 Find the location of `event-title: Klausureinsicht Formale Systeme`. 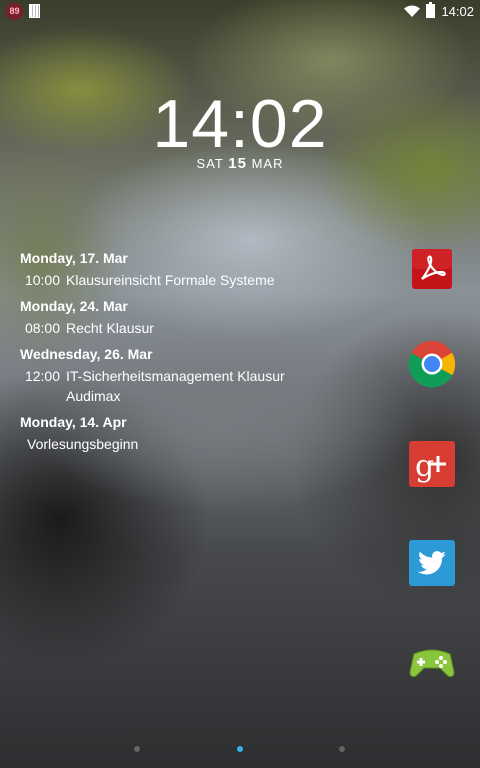

event-title: Klausureinsicht Formale Systeme is located at coordinates (170, 280).